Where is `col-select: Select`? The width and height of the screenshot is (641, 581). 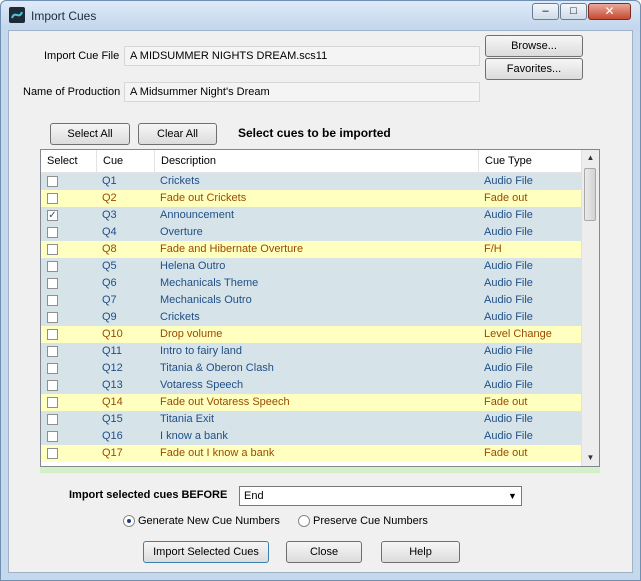 col-select: Select is located at coordinates (69, 161).